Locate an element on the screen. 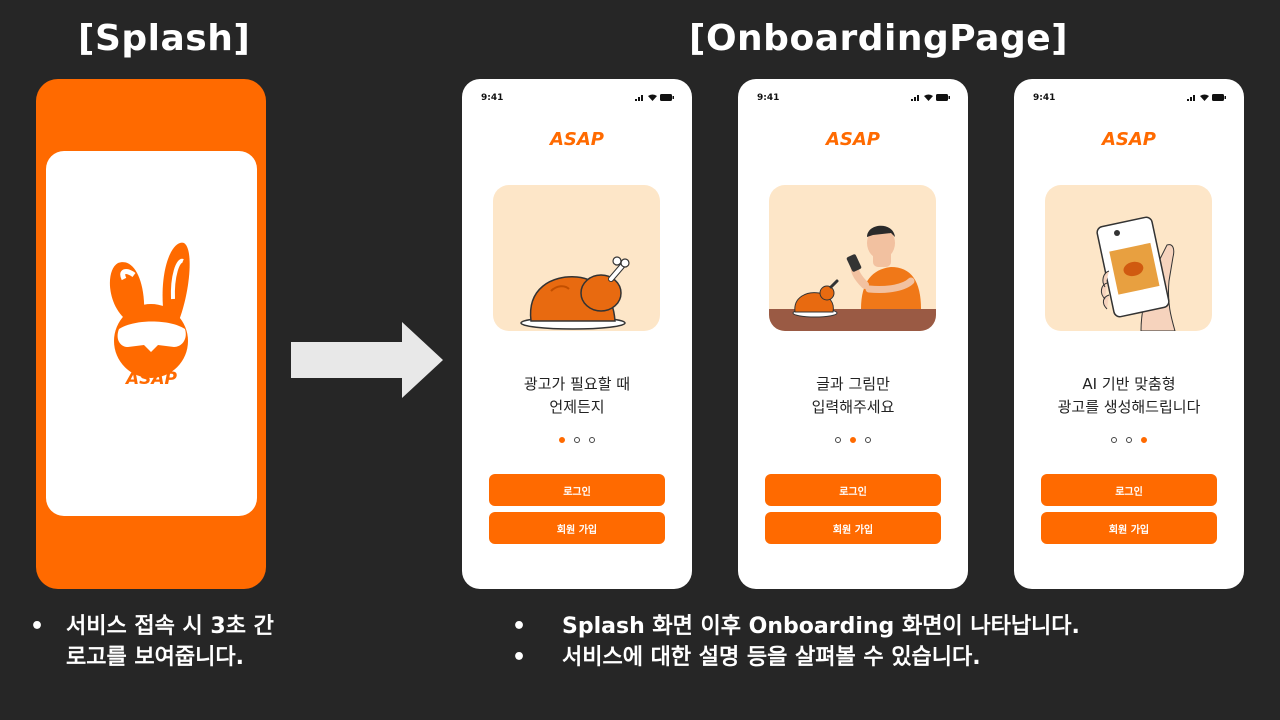 The height and width of the screenshot is (720, 1280). description-line-2: 광고를 생성해드립니다 is located at coordinates (1129, 407).